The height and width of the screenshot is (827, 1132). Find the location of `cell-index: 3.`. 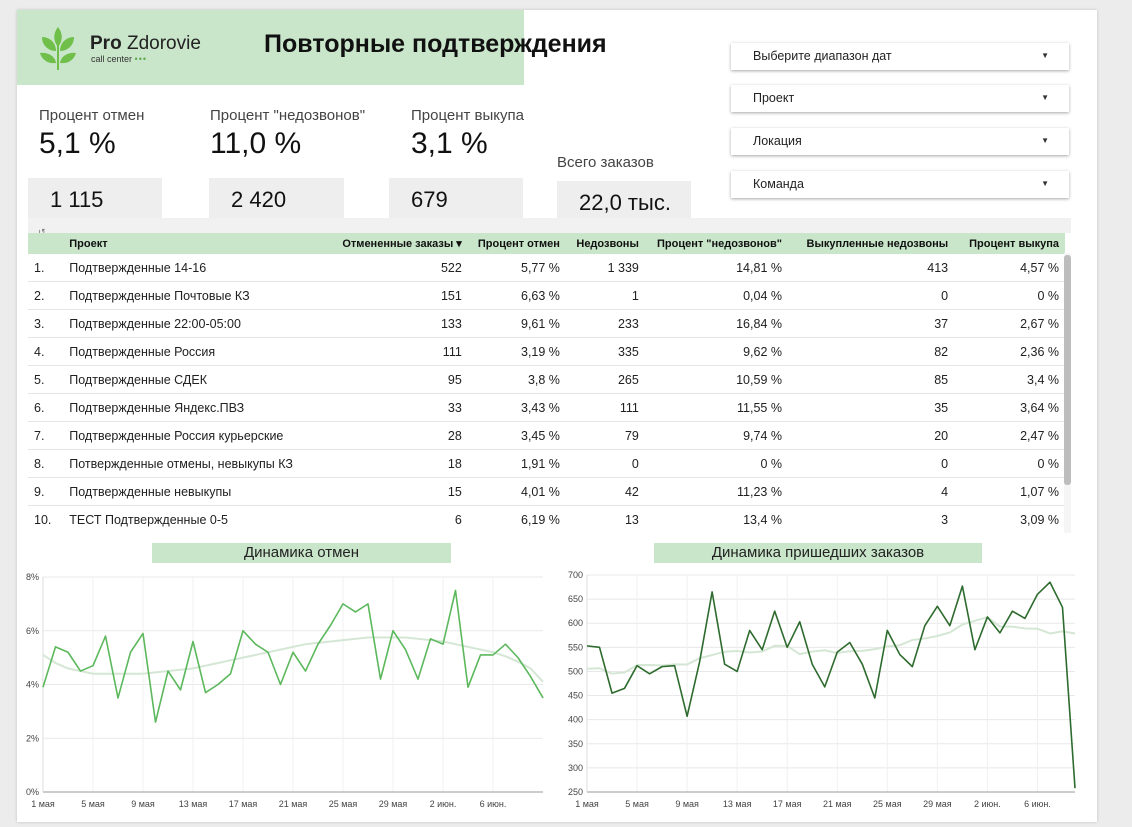

cell-index: 3. is located at coordinates (46, 323).